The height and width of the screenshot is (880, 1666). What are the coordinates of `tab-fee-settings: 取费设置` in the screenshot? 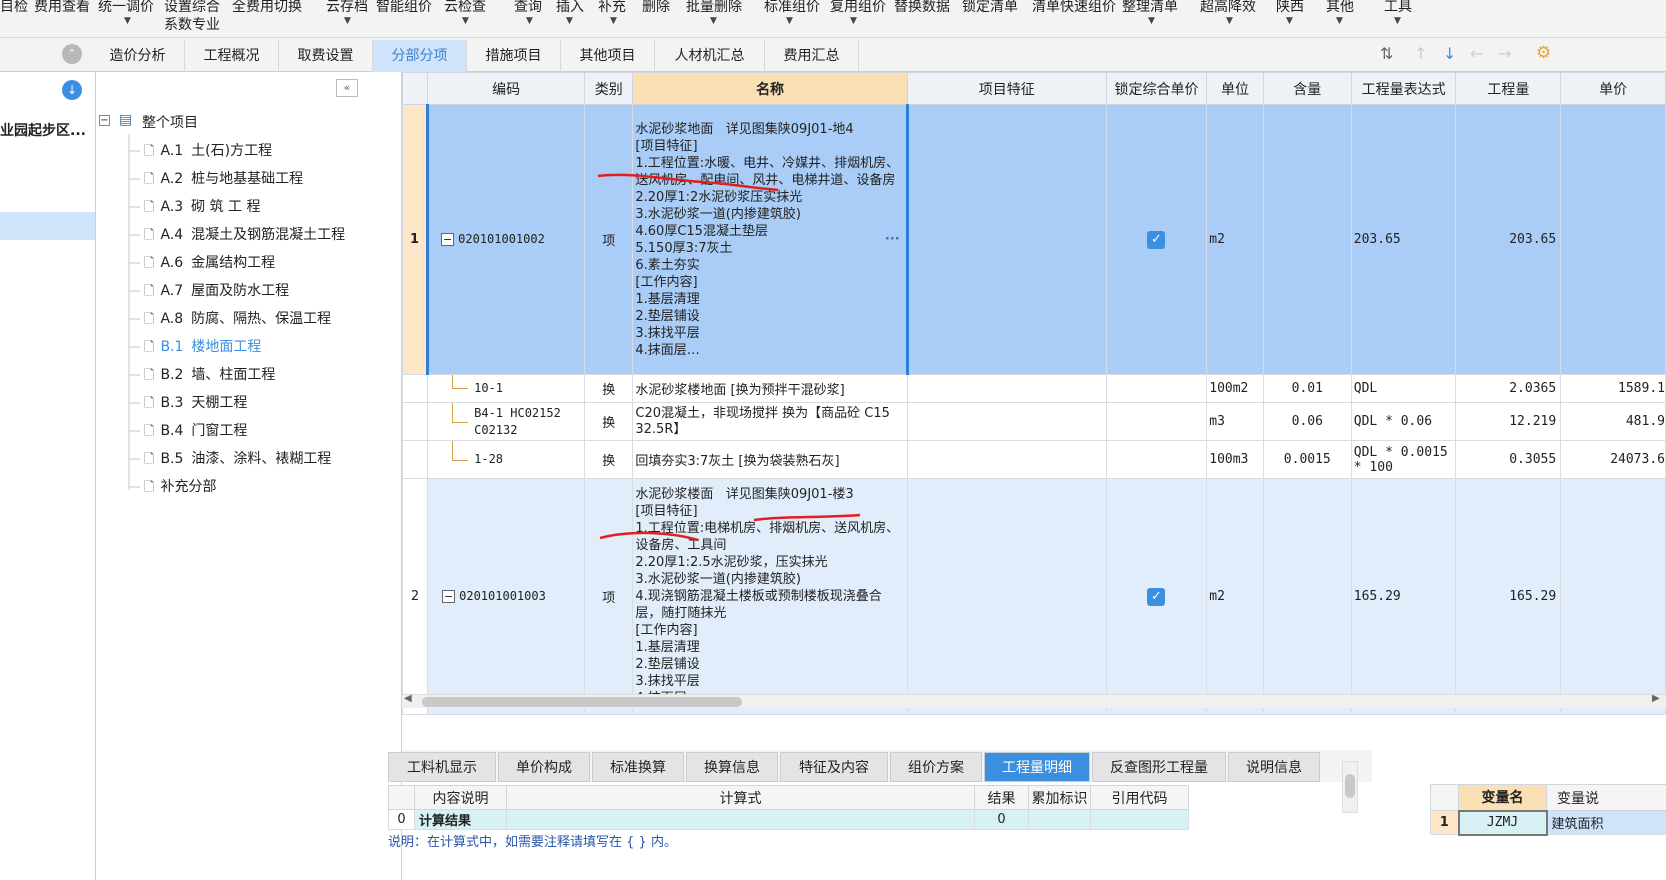 It's located at (326, 56).